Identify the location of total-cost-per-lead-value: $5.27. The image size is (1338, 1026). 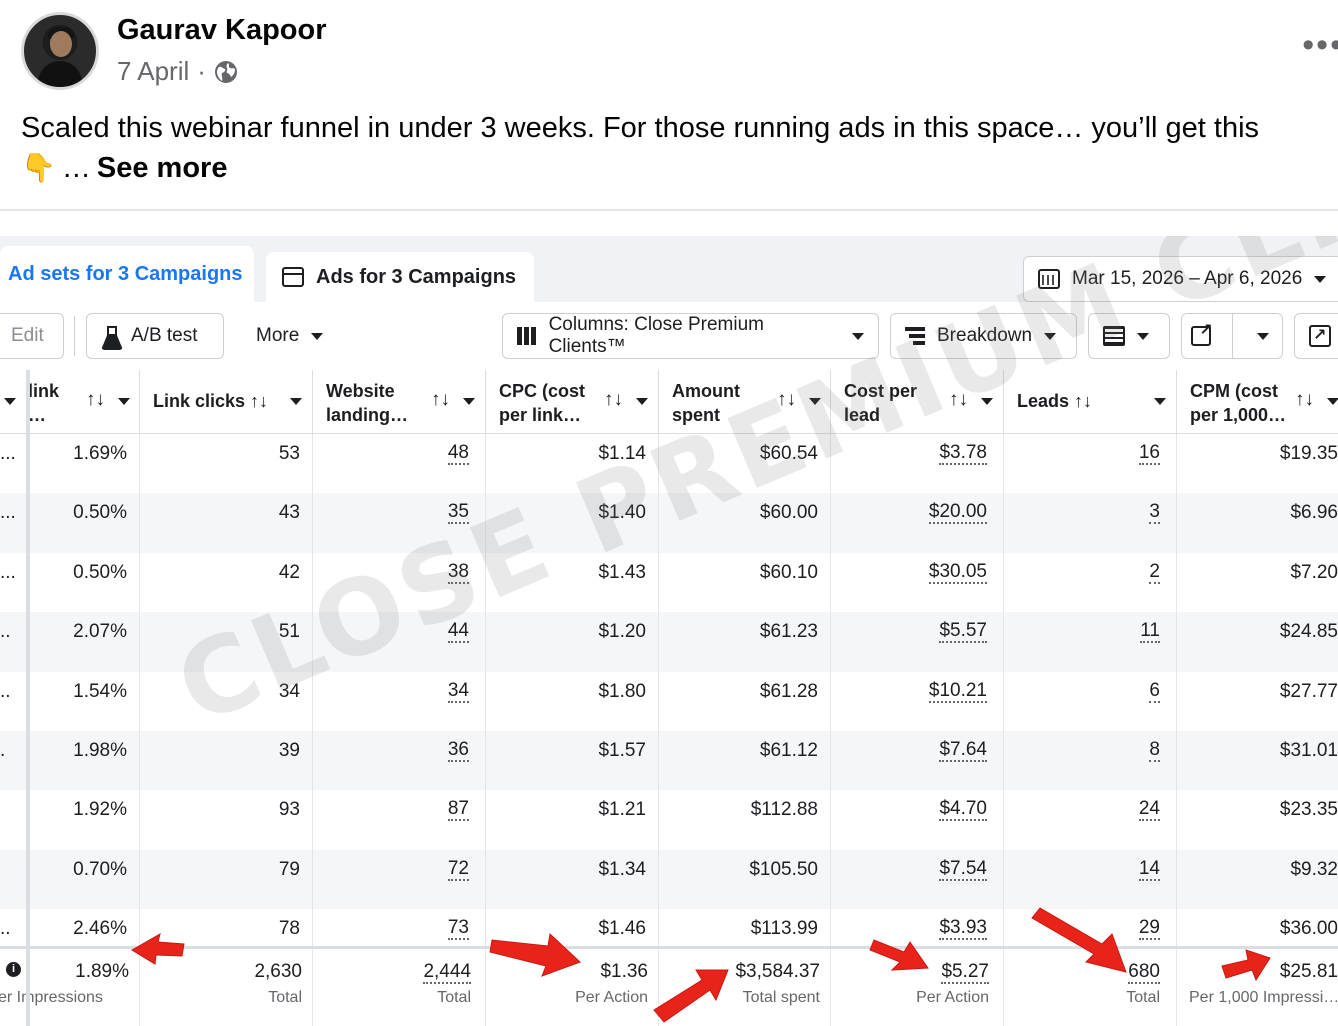
(910, 972).